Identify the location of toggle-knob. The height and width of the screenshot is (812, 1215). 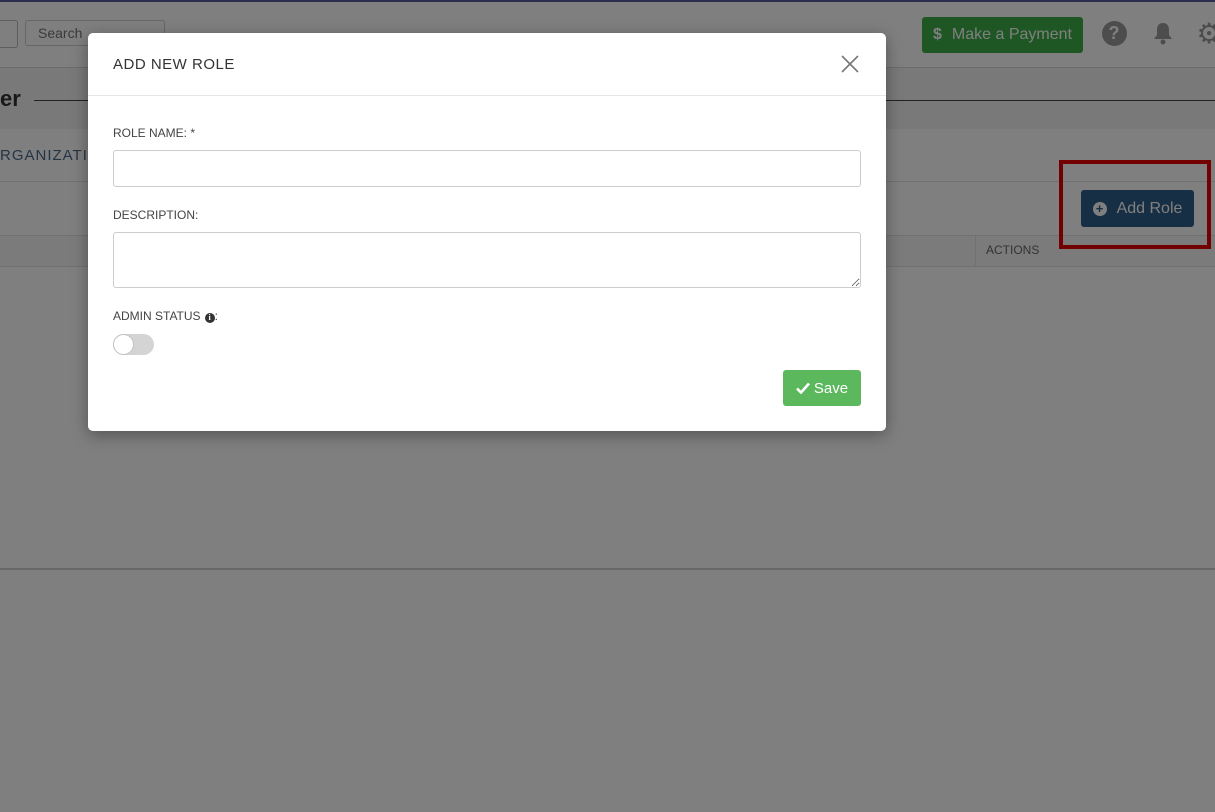
(123, 344).